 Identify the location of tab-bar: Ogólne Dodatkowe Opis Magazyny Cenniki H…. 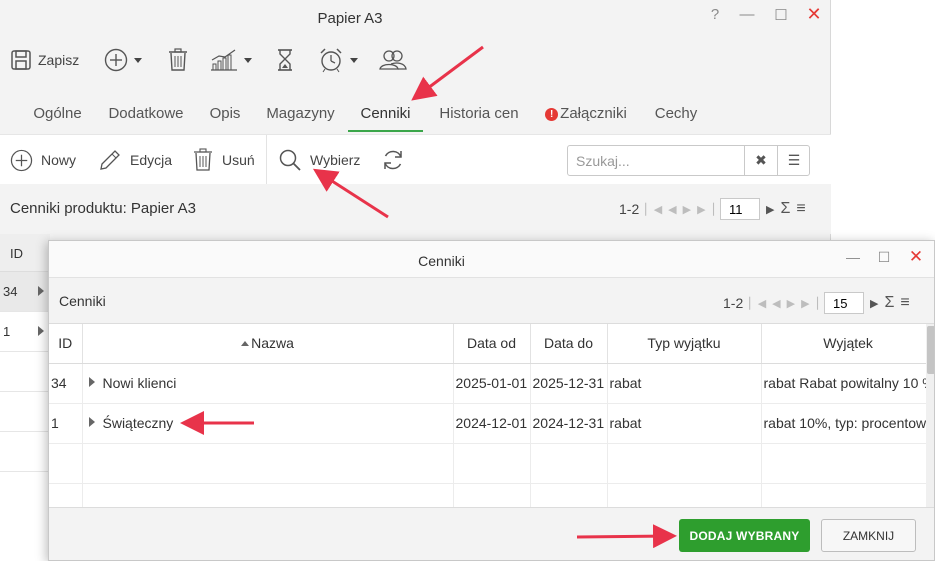
(415, 114).